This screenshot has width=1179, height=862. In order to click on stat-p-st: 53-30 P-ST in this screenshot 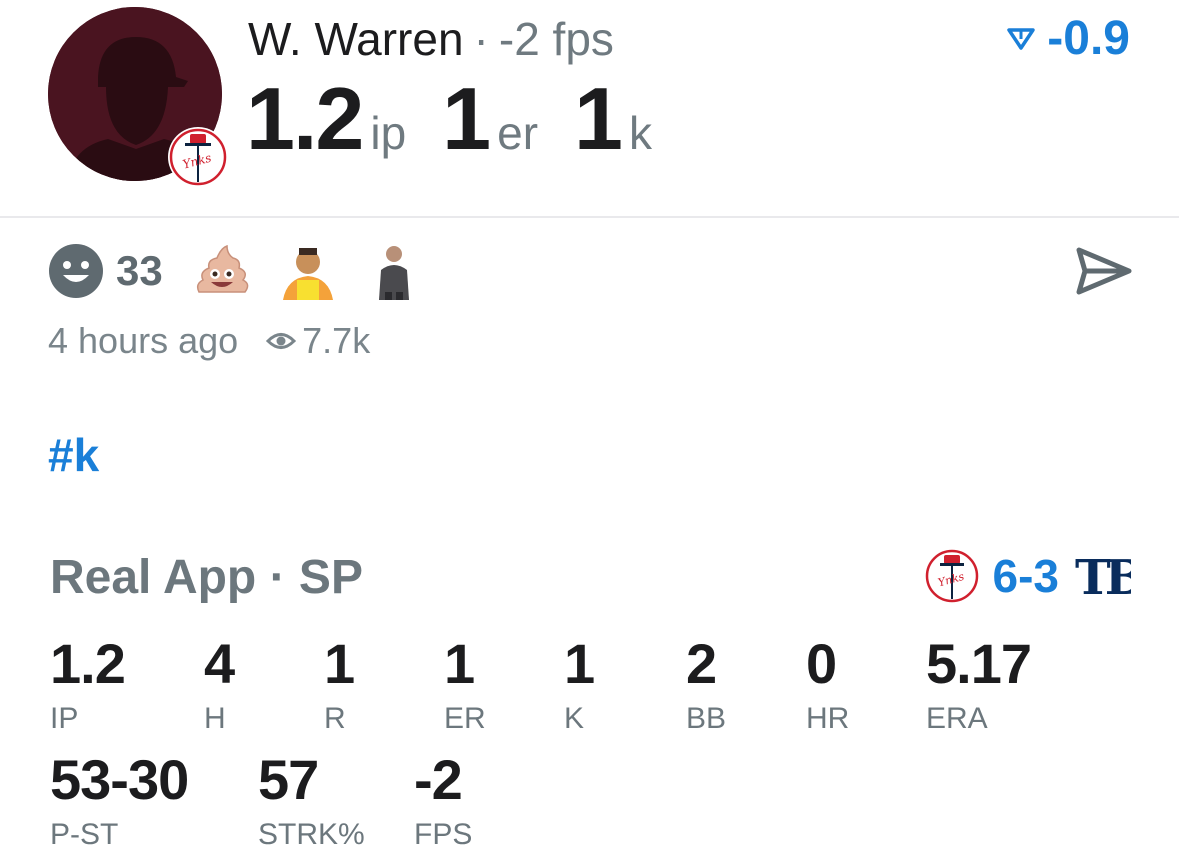, I will do `click(119, 800)`.